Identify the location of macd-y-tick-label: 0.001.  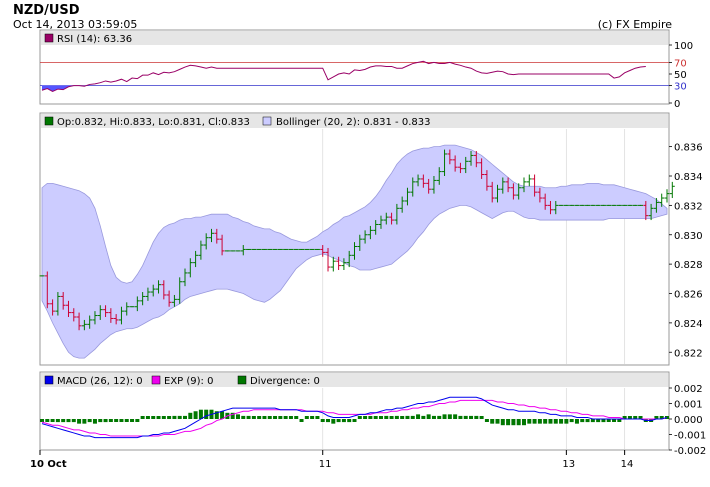
(688, 405).